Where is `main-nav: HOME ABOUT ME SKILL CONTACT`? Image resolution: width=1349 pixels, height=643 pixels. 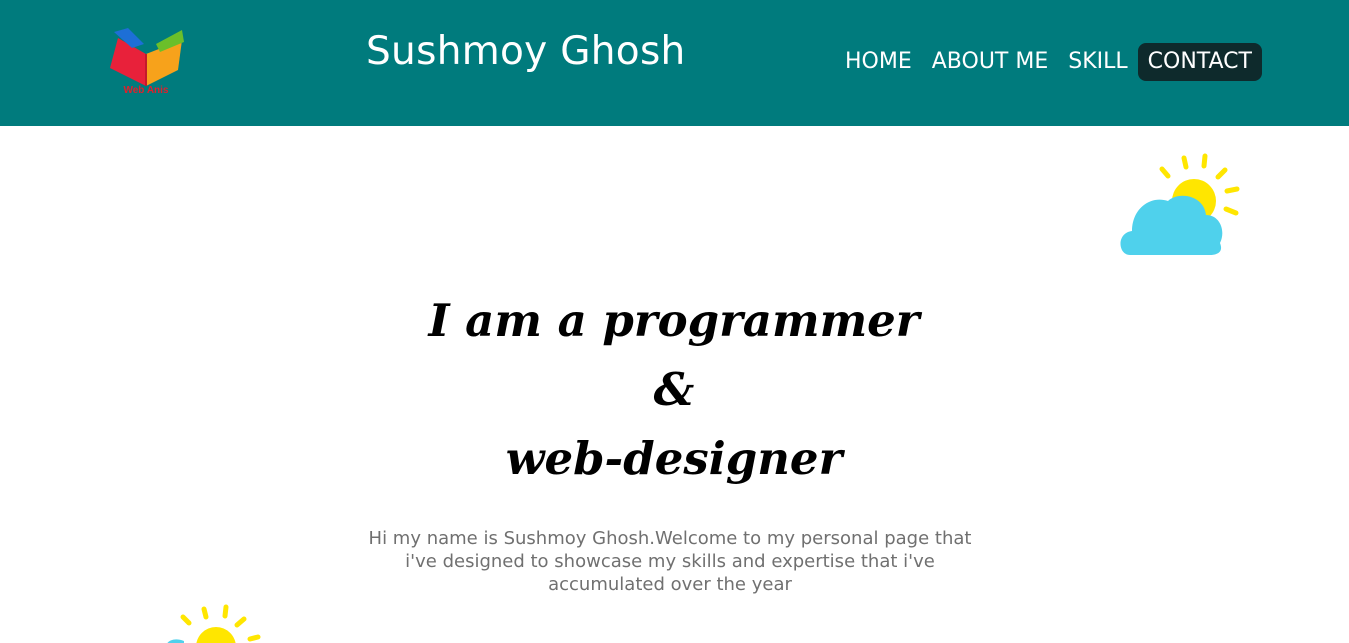 main-nav: HOME ABOUT ME SKILL CONTACT is located at coordinates (1048, 62).